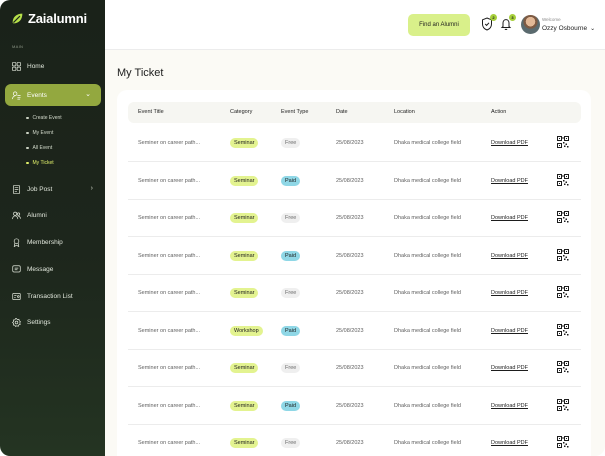 The height and width of the screenshot is (456, 605). What do you see at coordinates (18, 46) in the screenshot?
I see `section-label: MAIN` at bounding box center [18, 46].